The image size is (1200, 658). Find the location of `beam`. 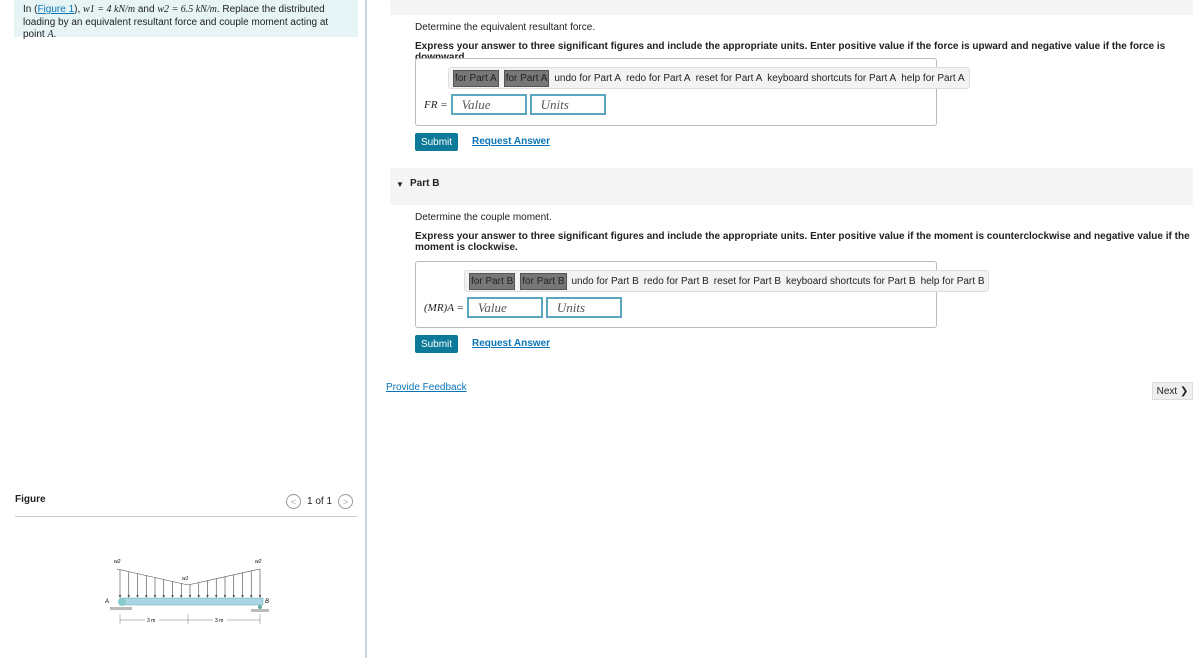

beam is located at coordinates (191, 601).